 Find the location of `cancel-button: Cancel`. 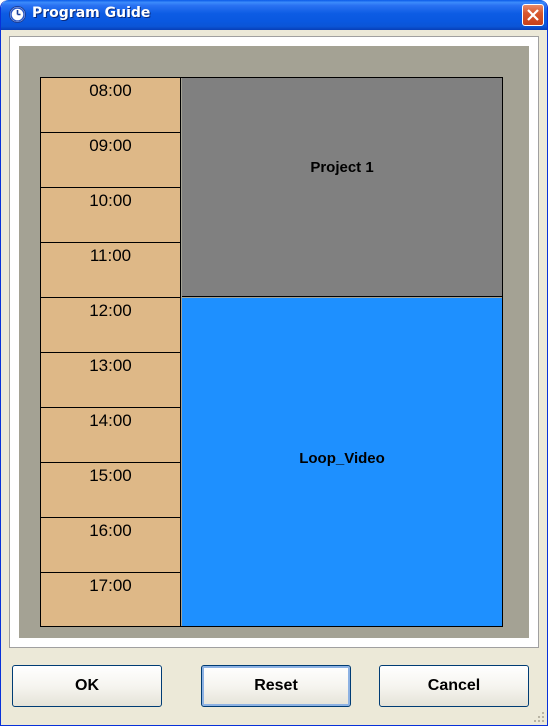

cancel-button: Cancel is located at coordinates (454, 686).